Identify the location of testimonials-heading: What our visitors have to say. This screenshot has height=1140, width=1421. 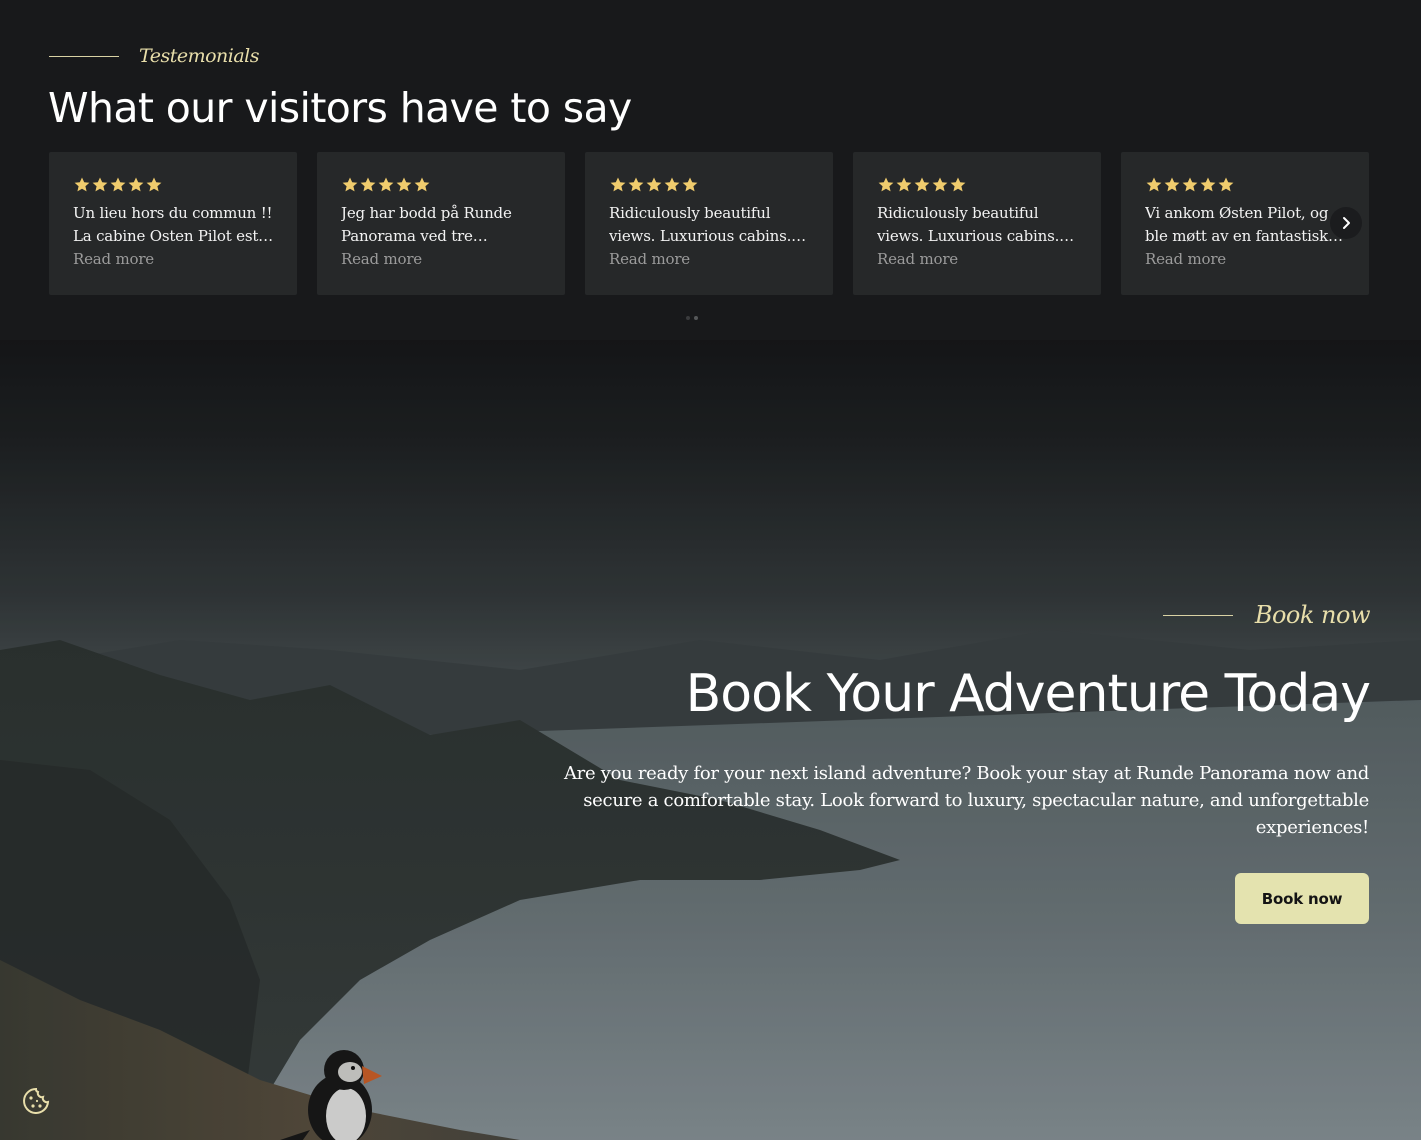
(340, 108).